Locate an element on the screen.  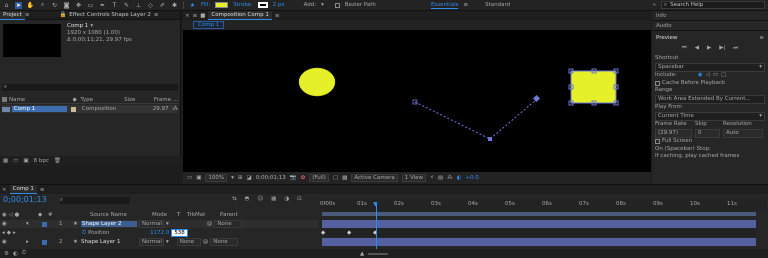
stroke-swatch is located at coordinates (262, 5).